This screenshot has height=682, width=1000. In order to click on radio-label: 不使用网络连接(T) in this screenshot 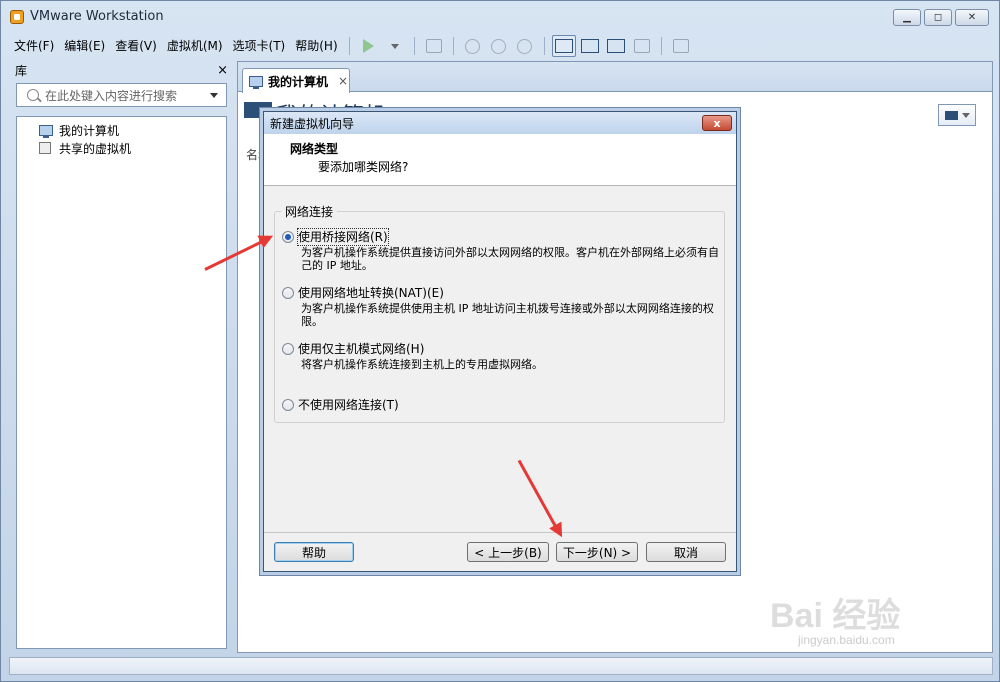, I will do `click(348, 405)`.